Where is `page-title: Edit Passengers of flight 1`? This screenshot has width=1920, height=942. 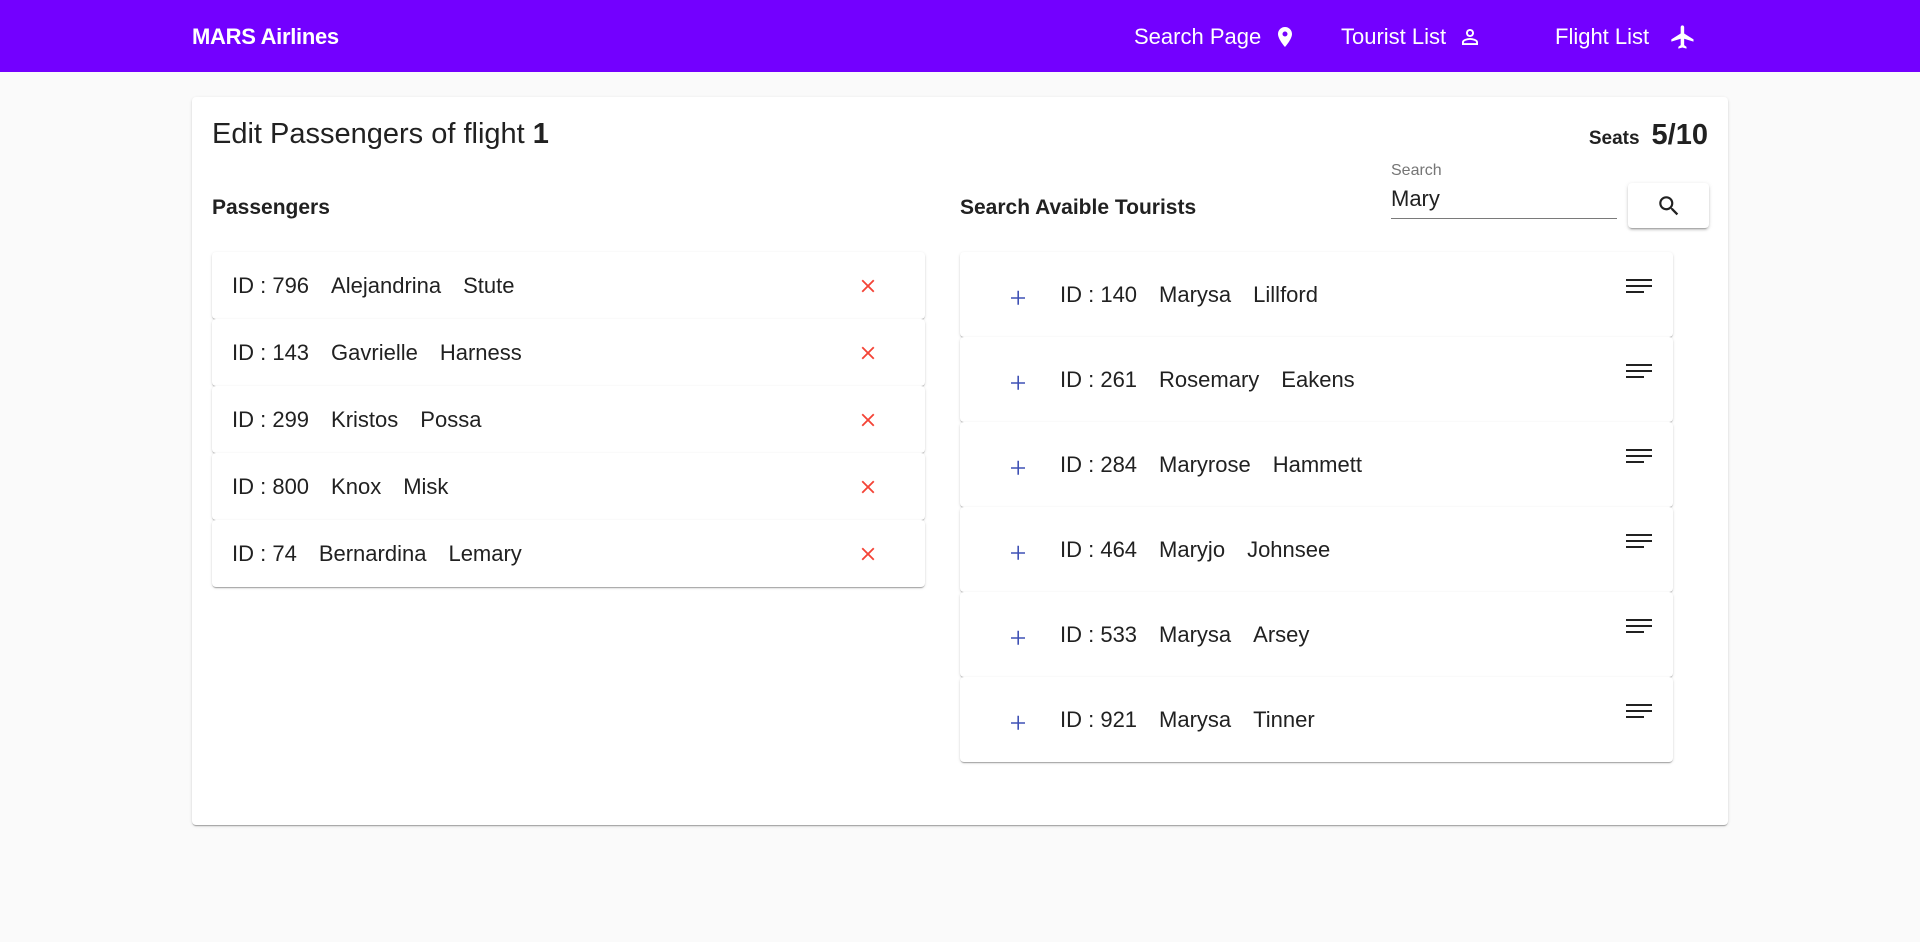
page-title: Edit Passengers of flight 1 is located at coordinates (380, 134).